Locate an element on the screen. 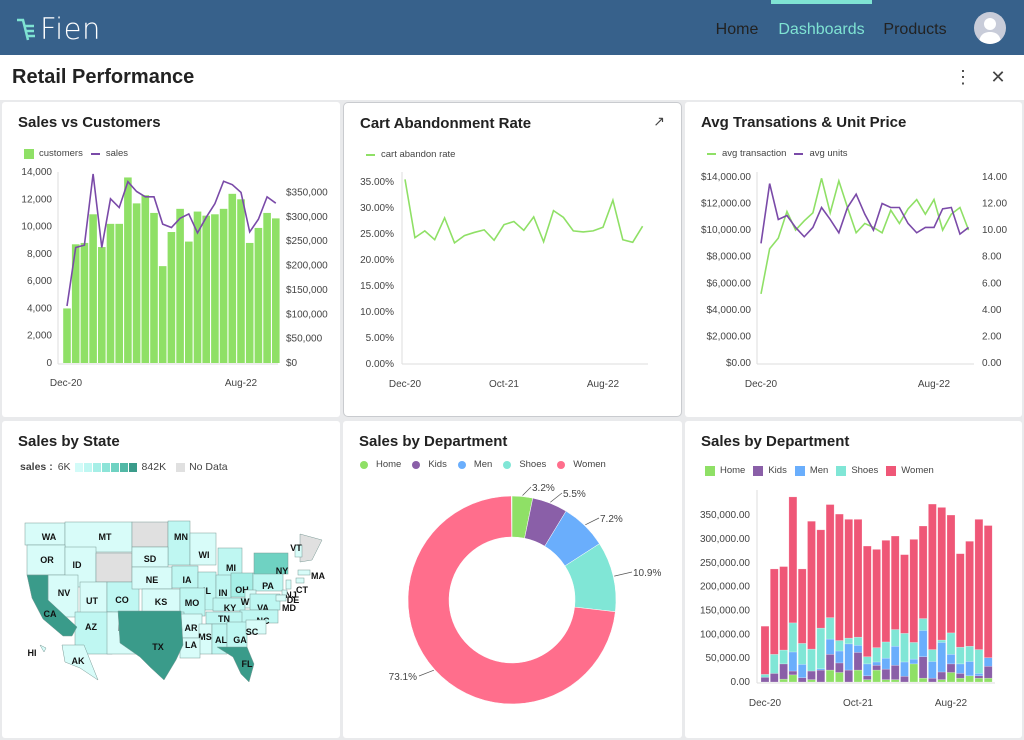  logo: Fien is located at coordinates (58, 29).